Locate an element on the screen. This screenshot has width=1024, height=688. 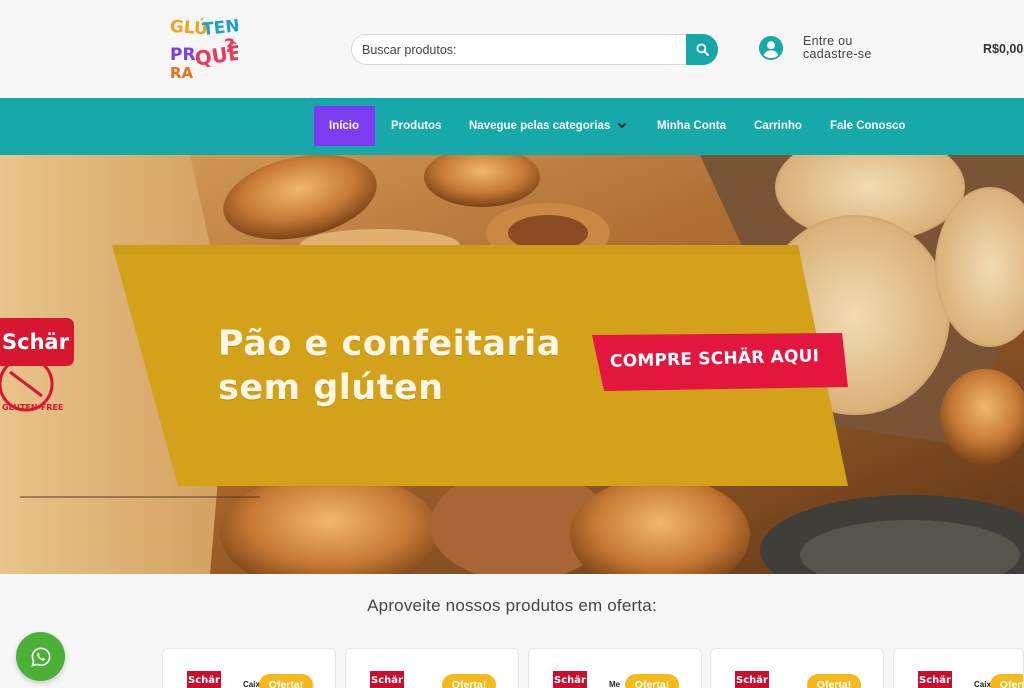
svg-text: PR is located at coordinates (183, 55).